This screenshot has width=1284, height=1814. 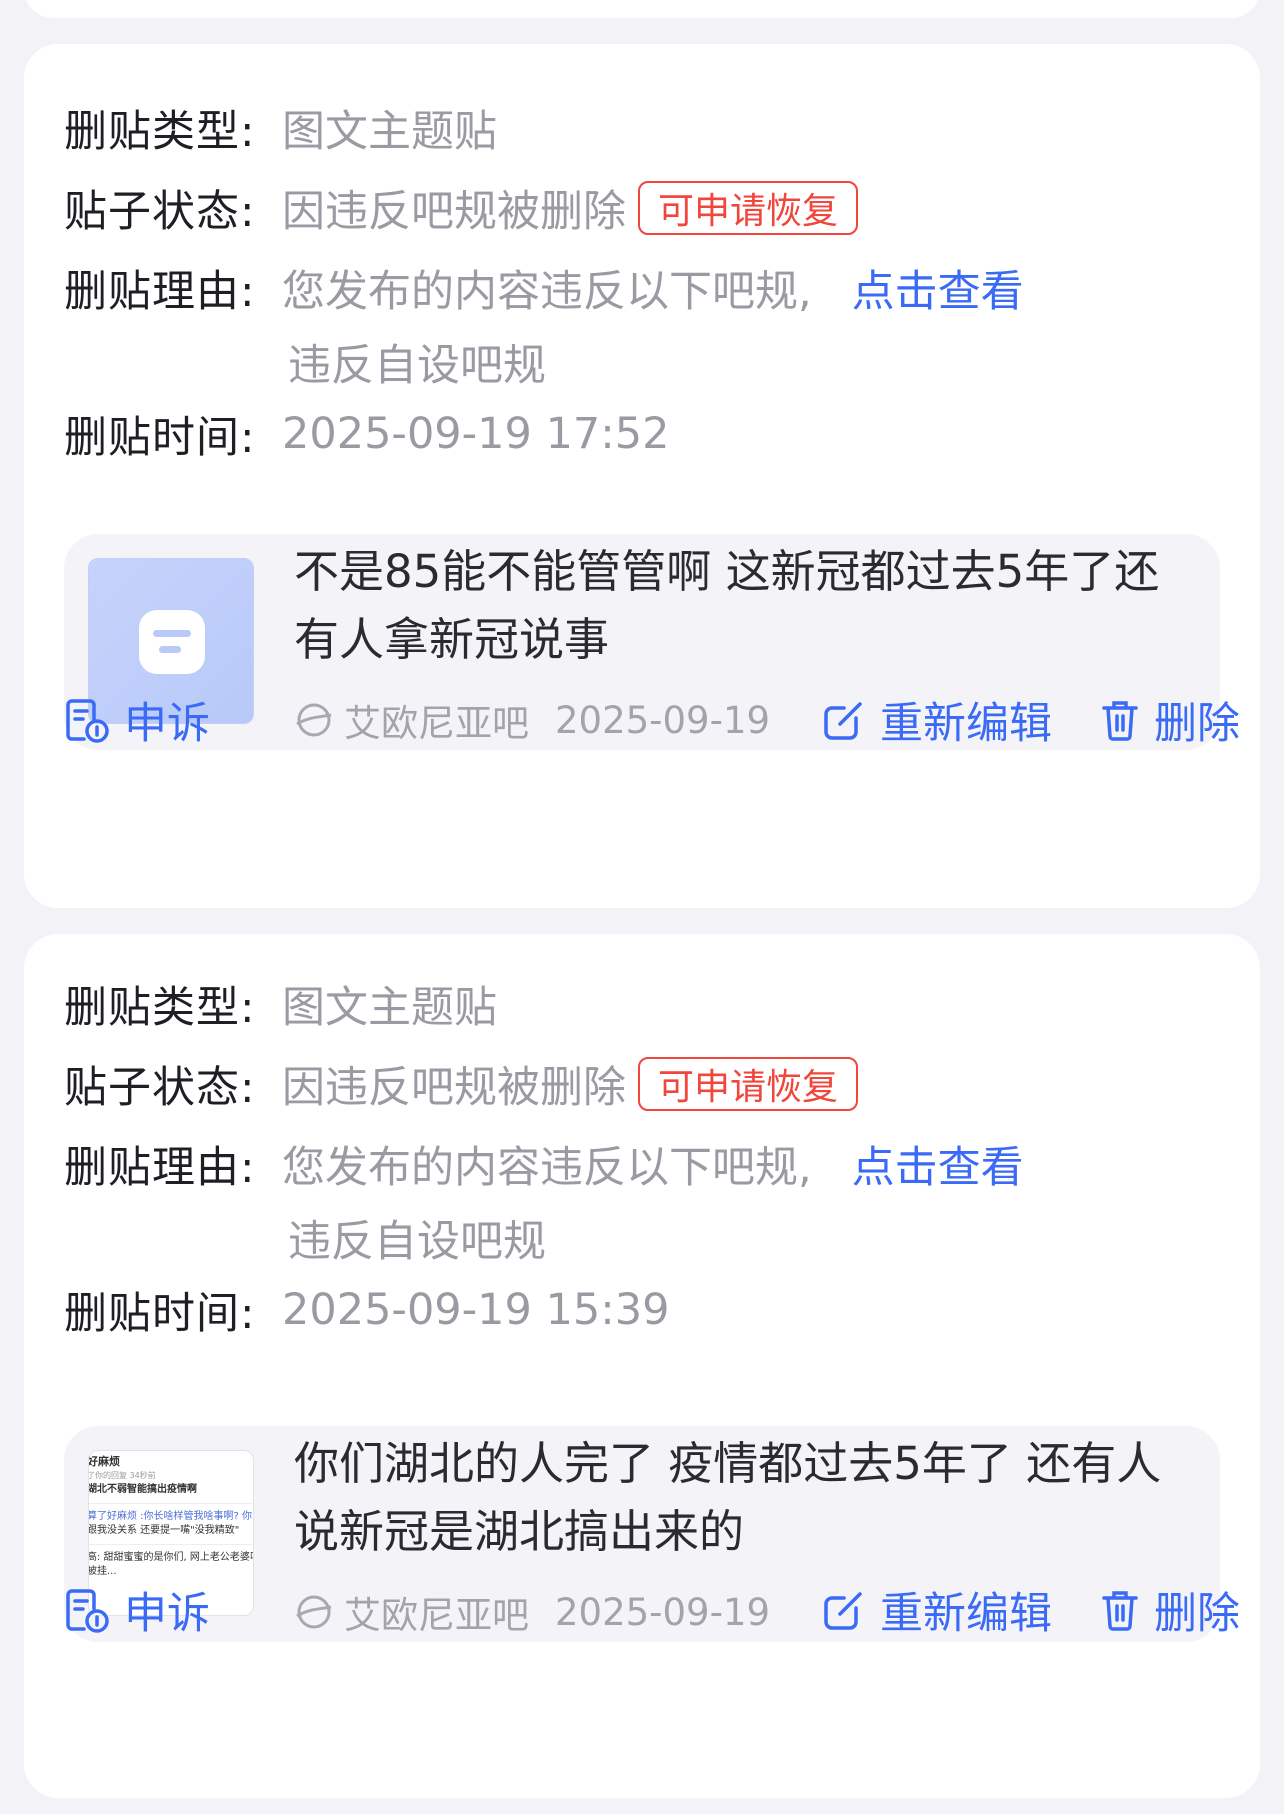 I want to click on thumb-text: 跟我没关系 还要提一嘴"没我精致", so click(x=164, y=1530).